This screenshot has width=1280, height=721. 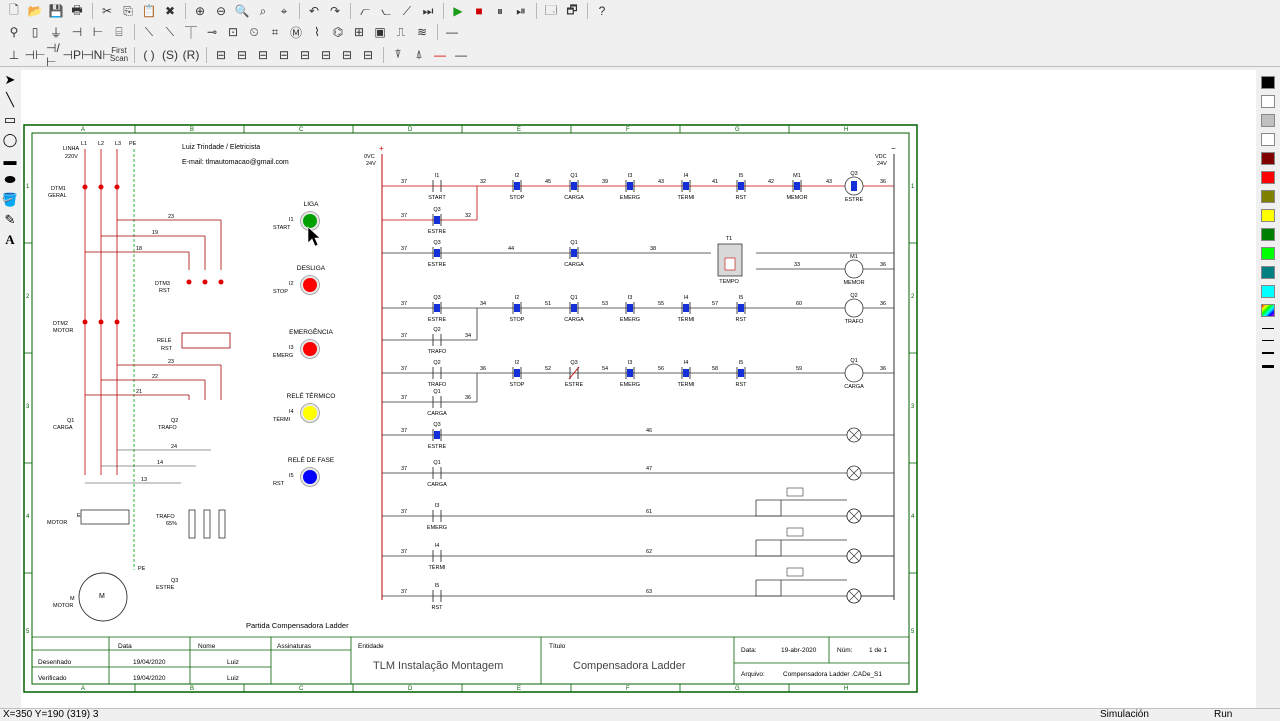 I want to click on timer-tool-icon: ⏲, so click(x=254, y=32).